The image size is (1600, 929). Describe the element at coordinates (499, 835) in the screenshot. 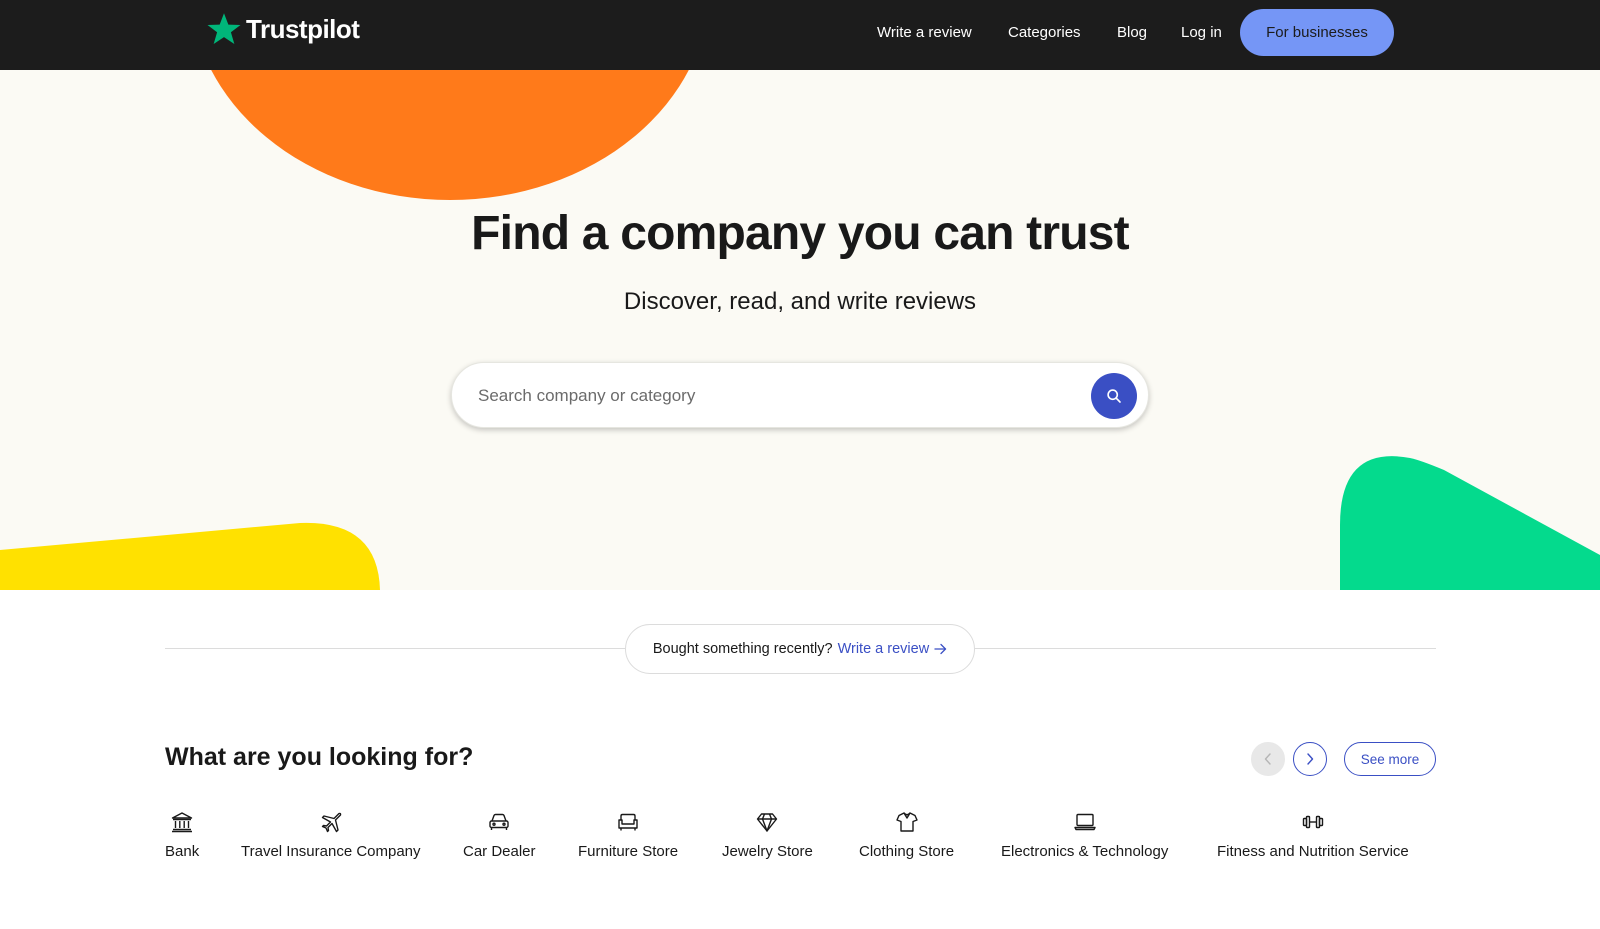

I see `category-car-dealer: Car Dealer` at that location.